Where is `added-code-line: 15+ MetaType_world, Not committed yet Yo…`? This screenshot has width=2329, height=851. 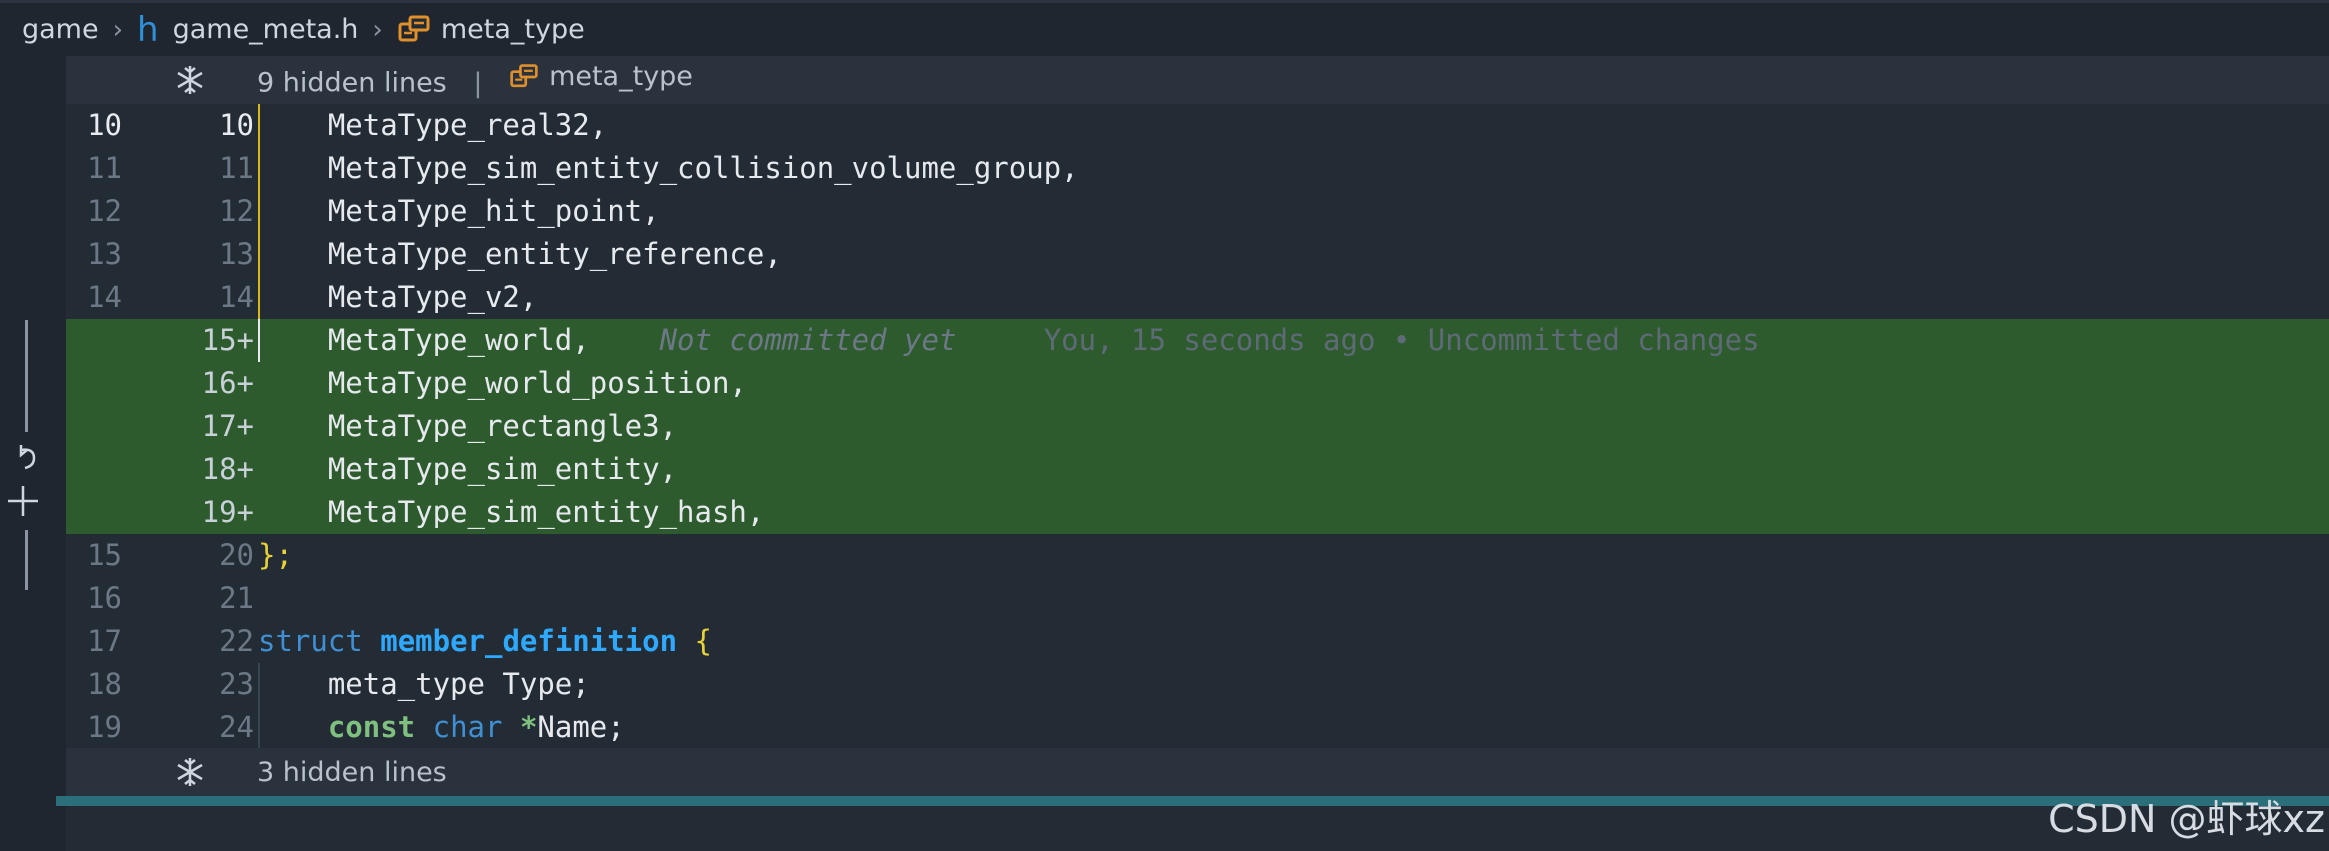 added-code-line: 15+ MetaType_world, Not committed yet Yo… is located at coordinates (1197, 340).